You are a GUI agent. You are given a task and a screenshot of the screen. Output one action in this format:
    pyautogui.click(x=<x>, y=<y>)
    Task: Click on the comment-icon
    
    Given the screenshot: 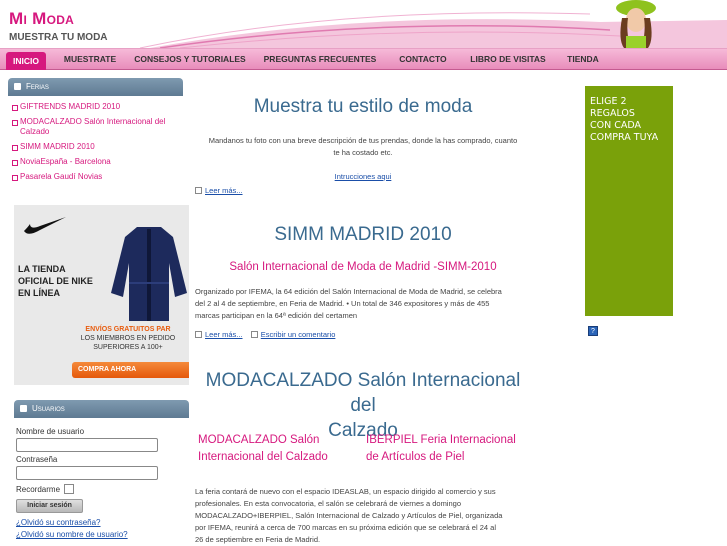 What is the action you would take?
    pyautogui.click(x=254, y=335)
    